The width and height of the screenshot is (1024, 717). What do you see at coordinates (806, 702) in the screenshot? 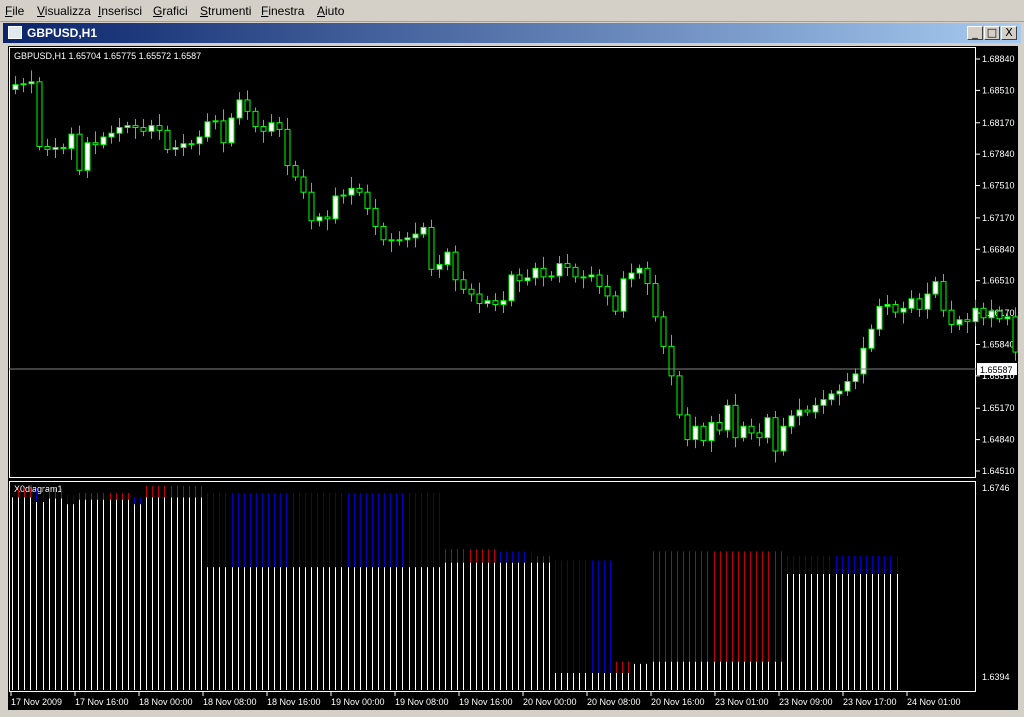
I see `time-label: 23 Nov 09:00` at bounding box center [806, 702].